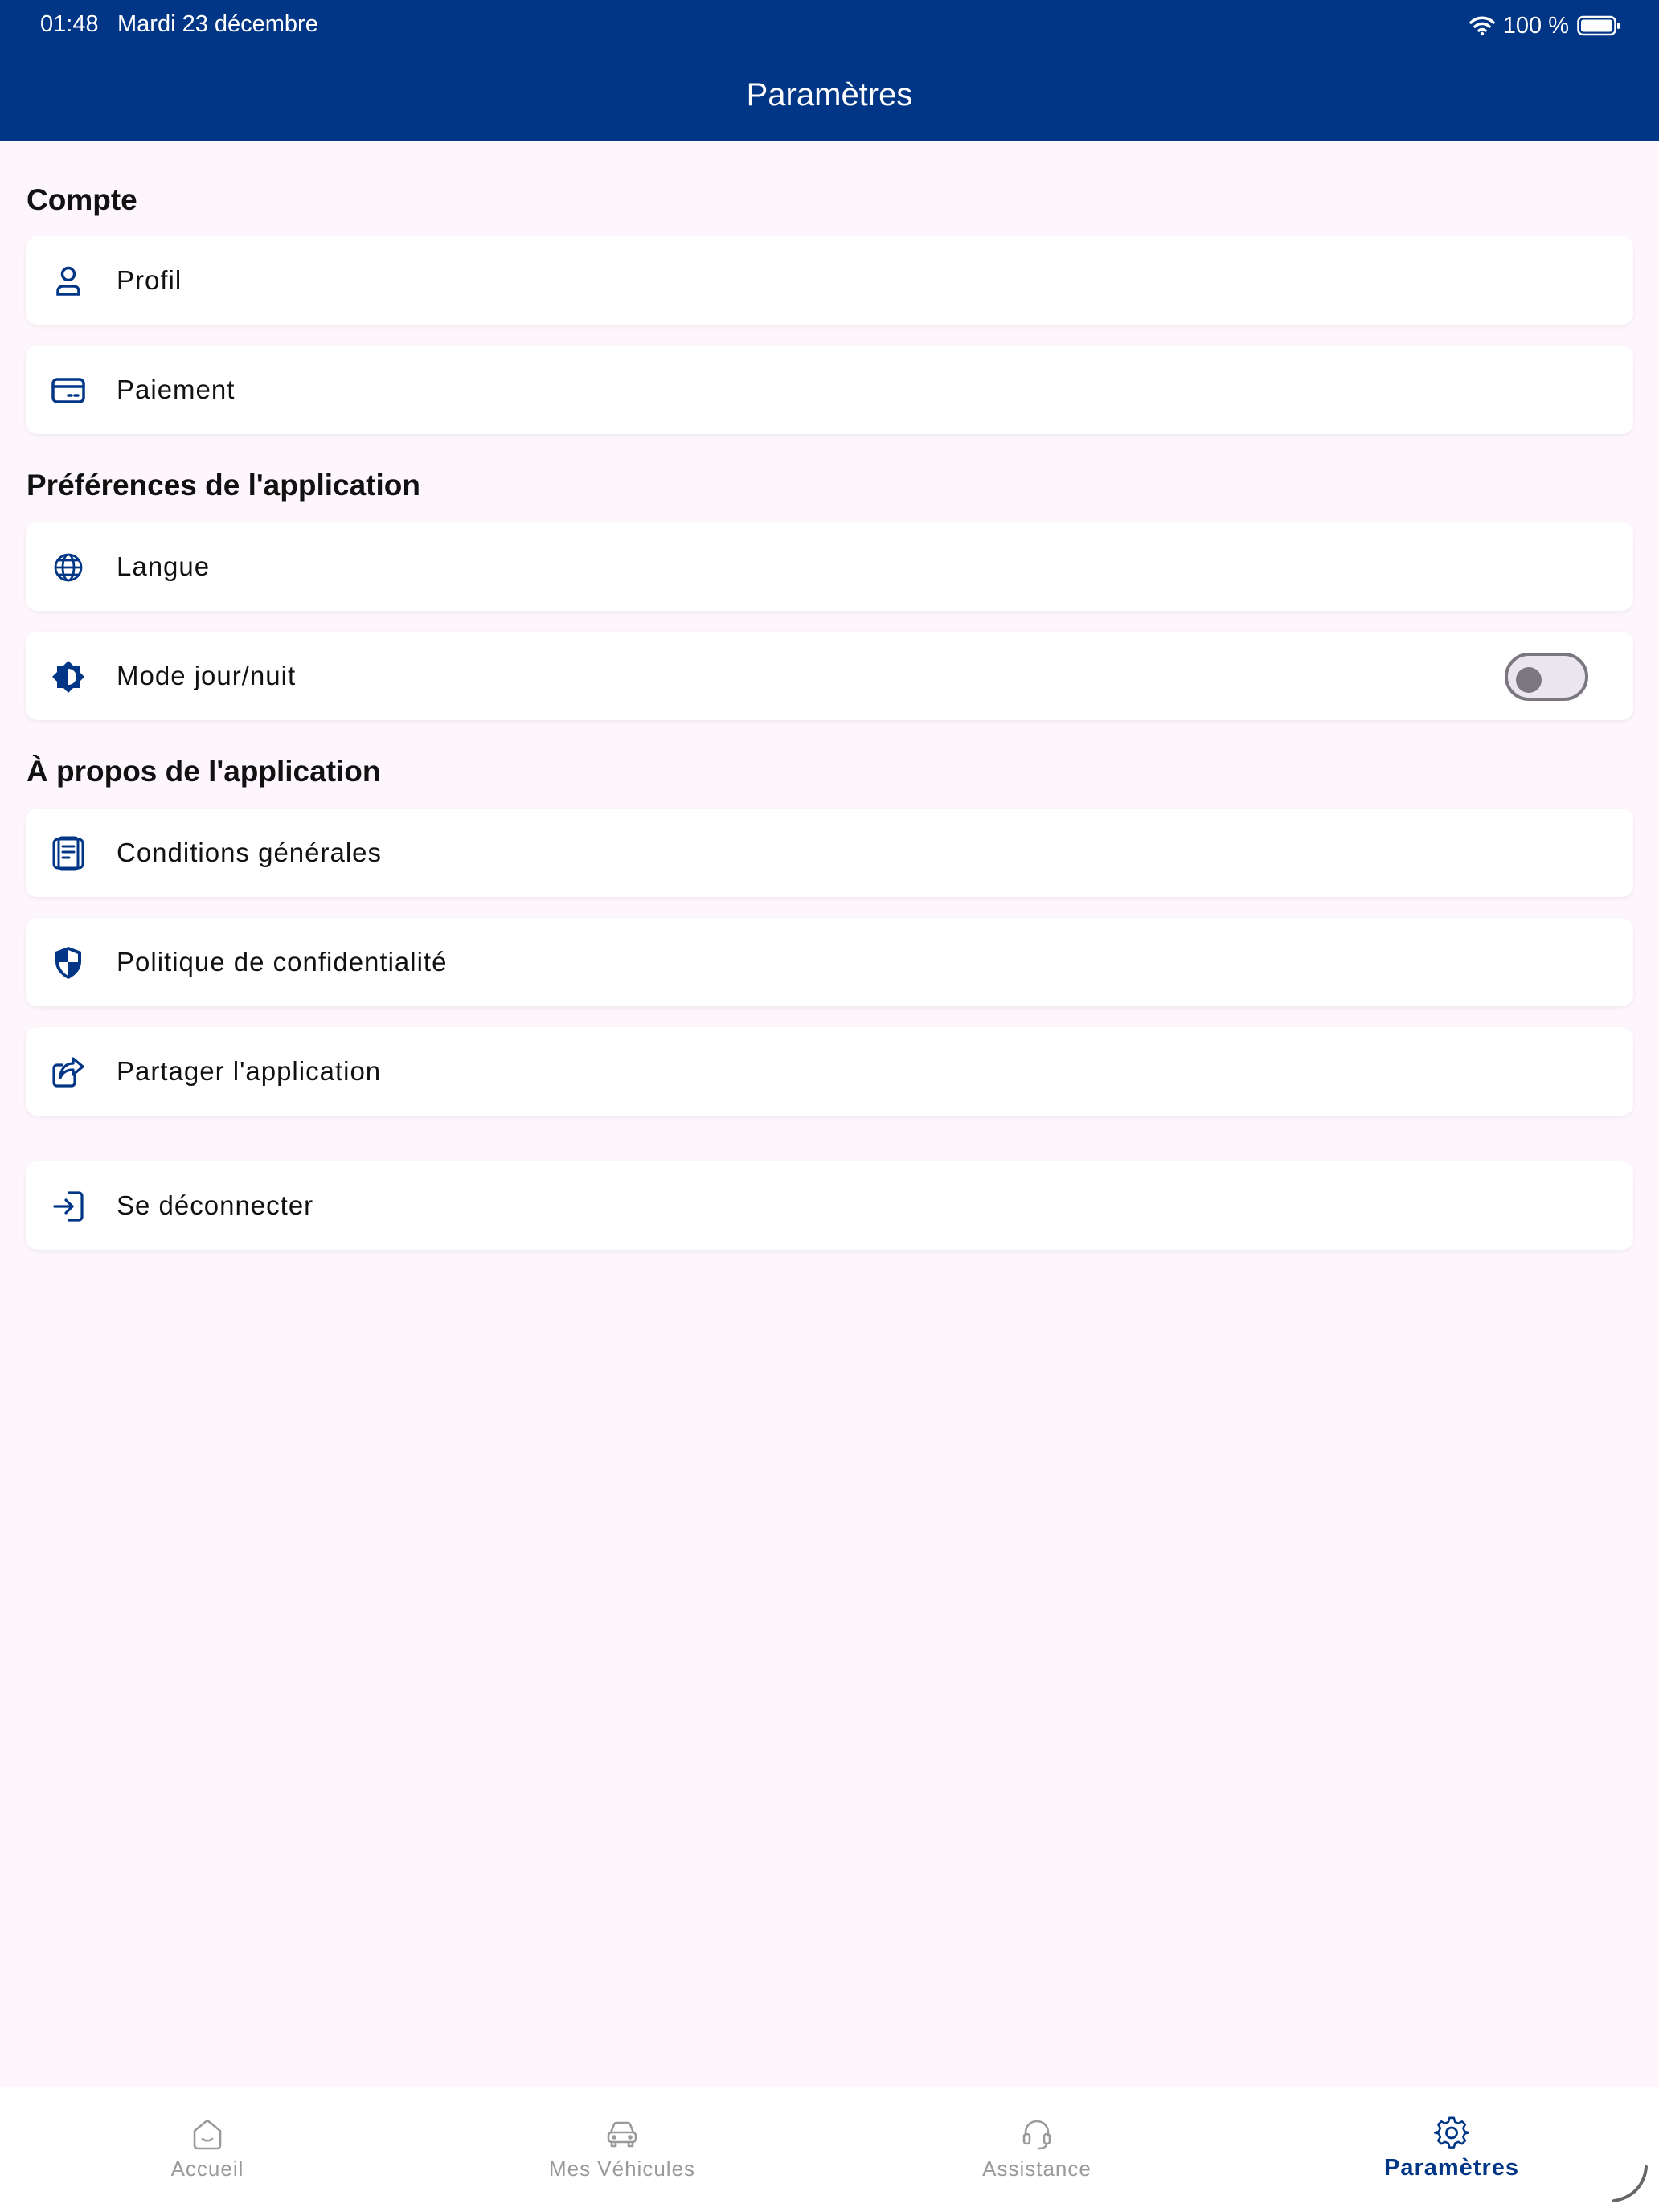  I want to click on resize-handle-icon, so click(1629, 2184).